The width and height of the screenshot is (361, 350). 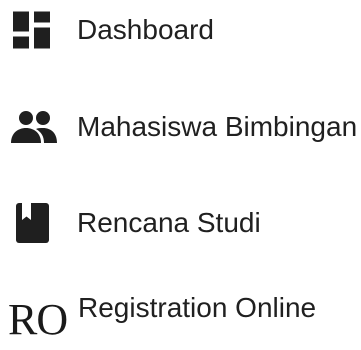 I want to click on sidebar-item-label: Rencana Studi, so click(x=169, y=222).